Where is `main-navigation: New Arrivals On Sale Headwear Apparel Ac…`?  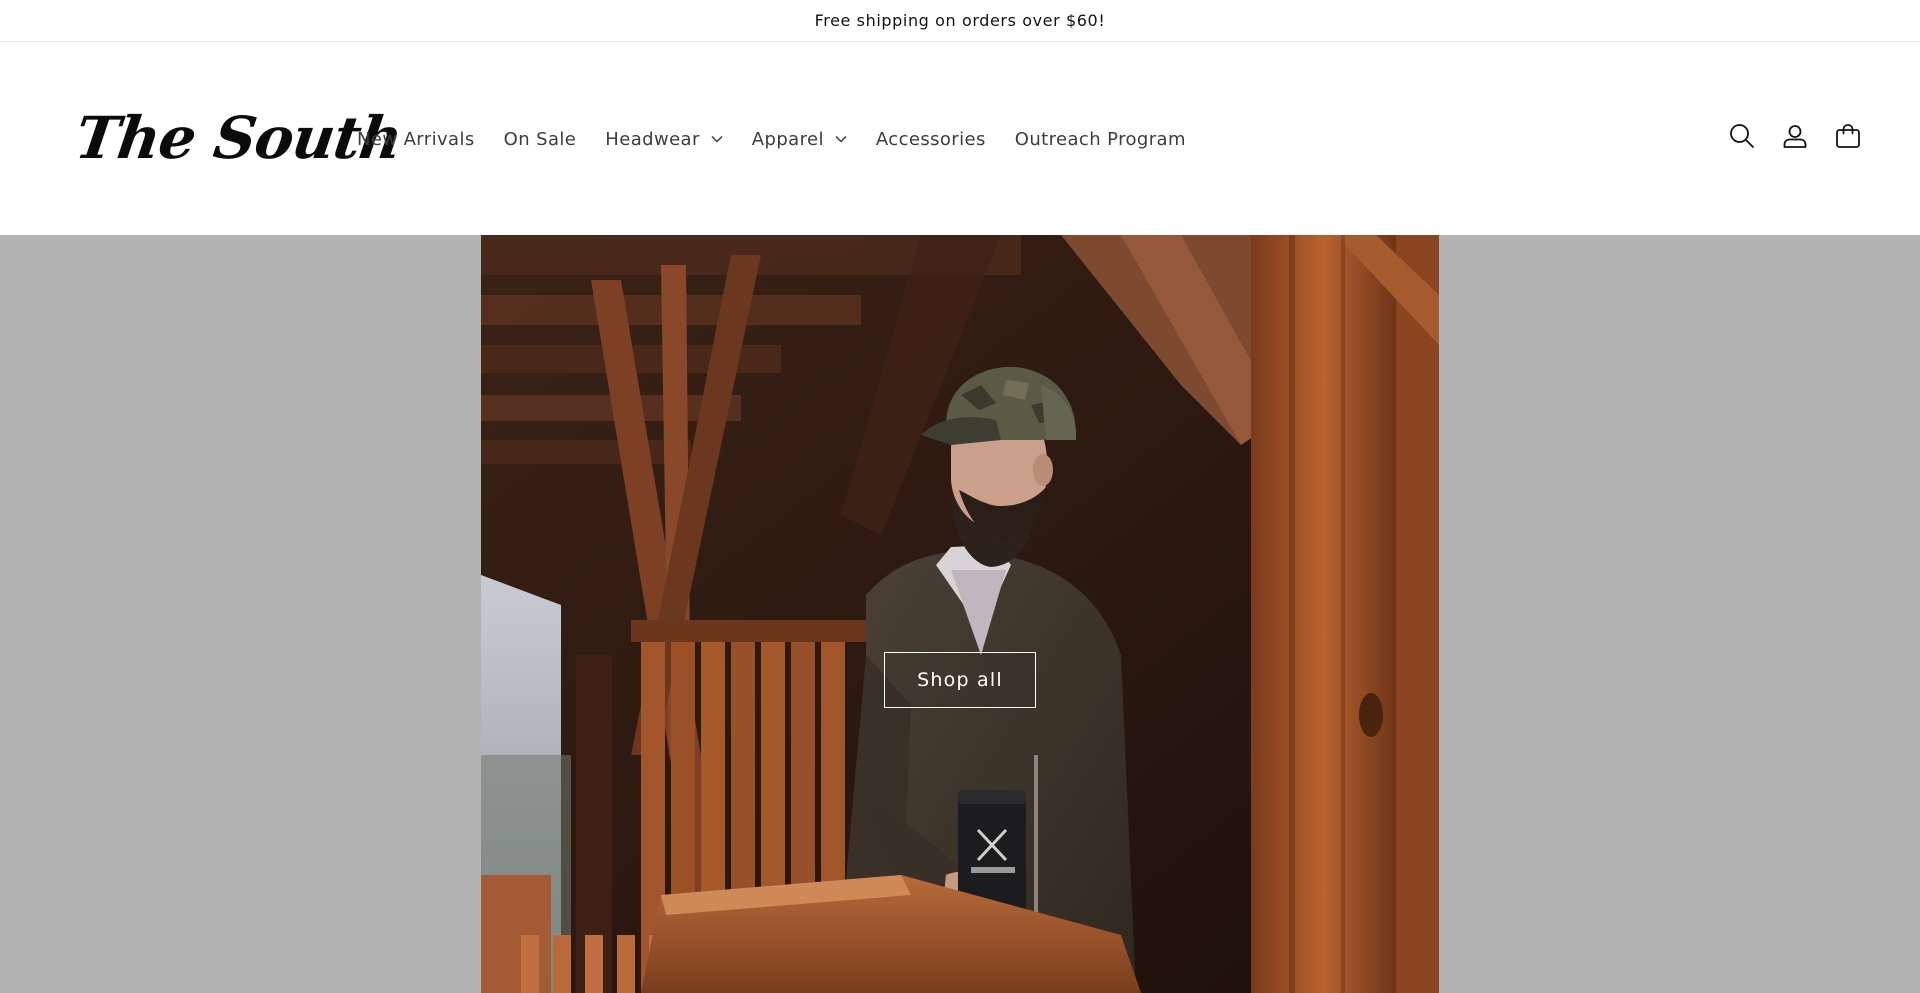
main-navigation: New Arrivals On Sale Headwear Apparel Ac… is located at coordinates (786, 139).